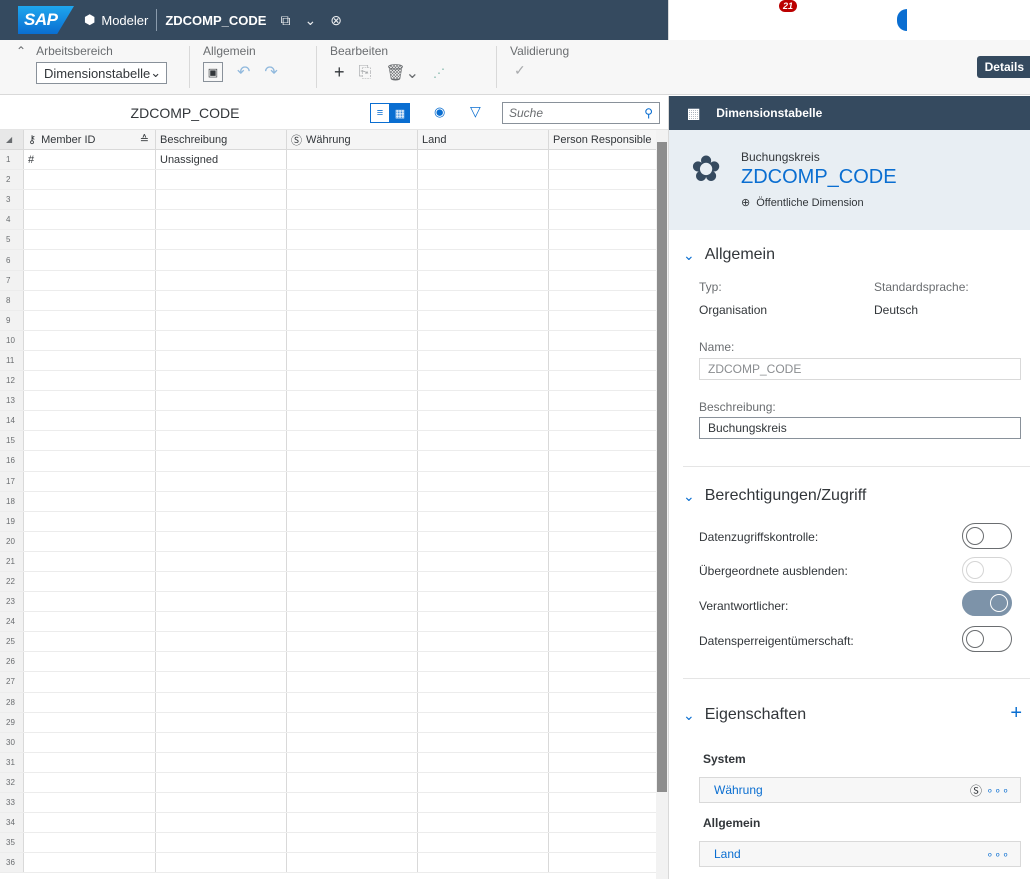 This screenshot has height=879, width=1030. Describe the element at coordinates (270, 72) in the screenshot. I see `redo-icon: ↷` at that location.